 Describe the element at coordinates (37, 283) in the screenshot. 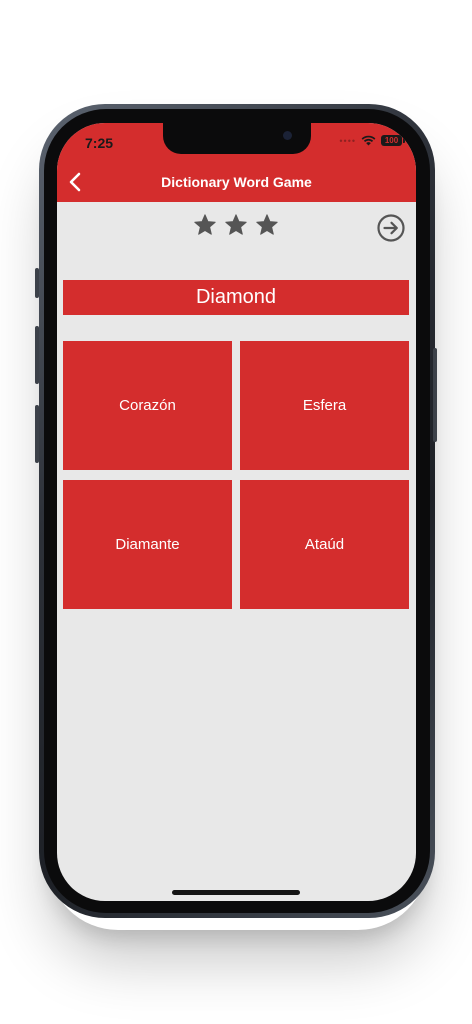

I see `silent-switch` at that location.